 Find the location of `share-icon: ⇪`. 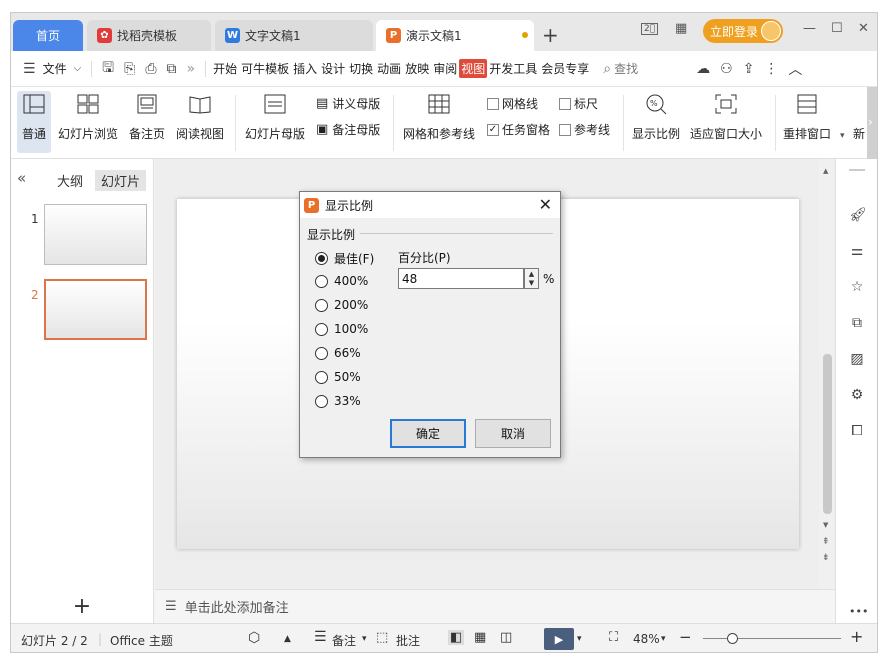

share-icon: ⇪ is located at coordinates (749, 69).